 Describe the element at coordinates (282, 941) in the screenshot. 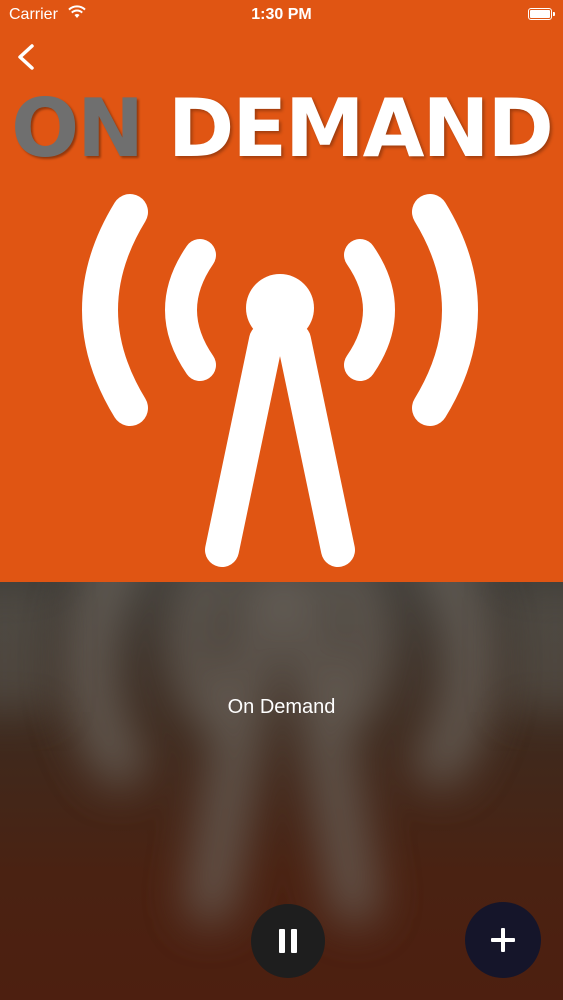

I see `pause-icon` at that location.